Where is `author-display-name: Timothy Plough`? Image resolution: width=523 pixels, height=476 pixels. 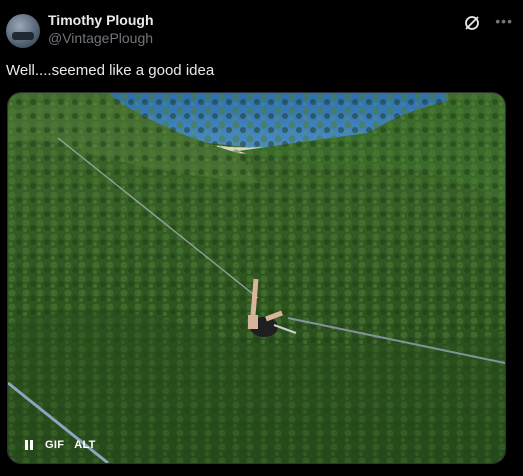
author-display-name: Timothy Plough is located at coordinates (101, 20).